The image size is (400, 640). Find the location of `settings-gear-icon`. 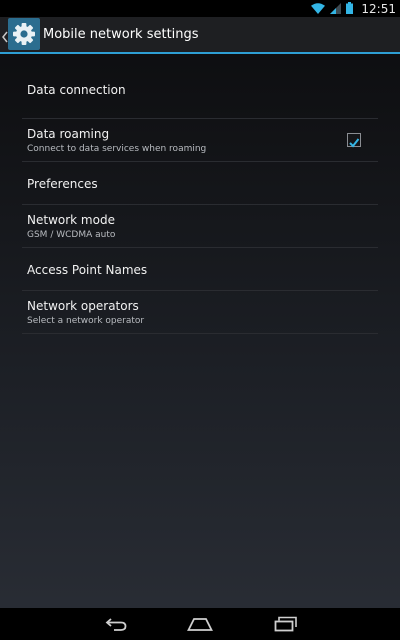

settings-gear-icon is located at coordinates (24, 34).